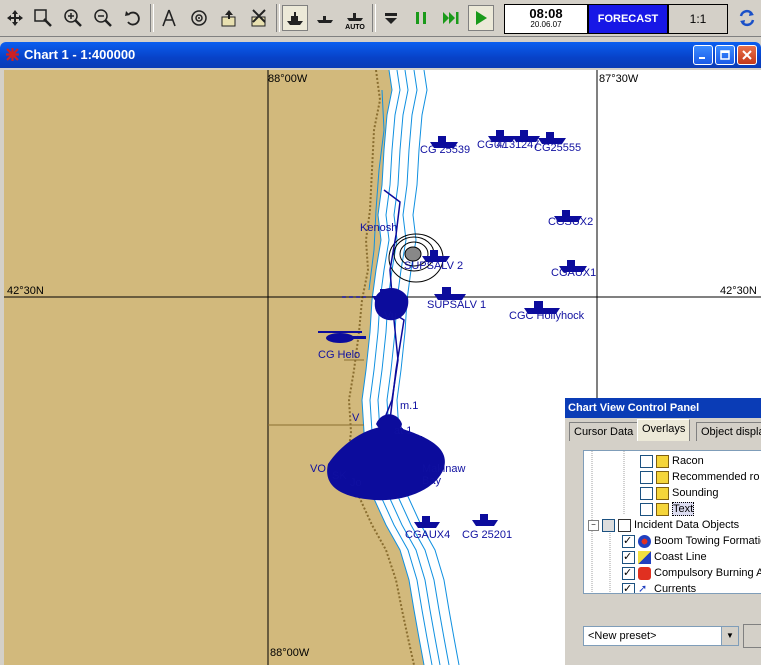  Describe the element at coordinates (169, 18) in the screenshot. I see `measure-button` at that location.